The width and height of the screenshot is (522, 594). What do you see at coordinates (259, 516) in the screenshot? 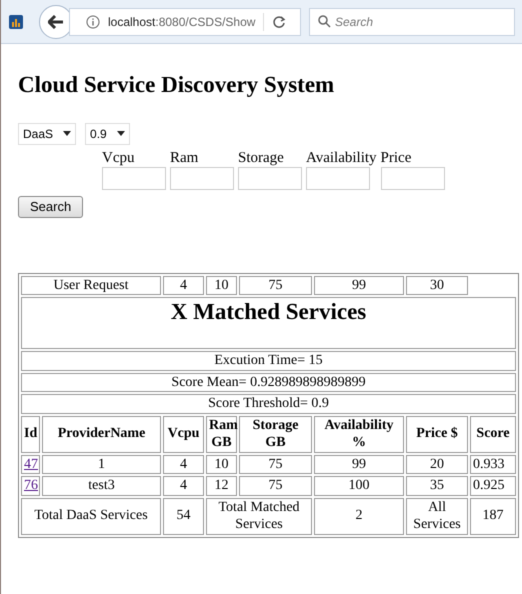
I see `table-cell: Total Matched Services` at bounding box center [259, 516].